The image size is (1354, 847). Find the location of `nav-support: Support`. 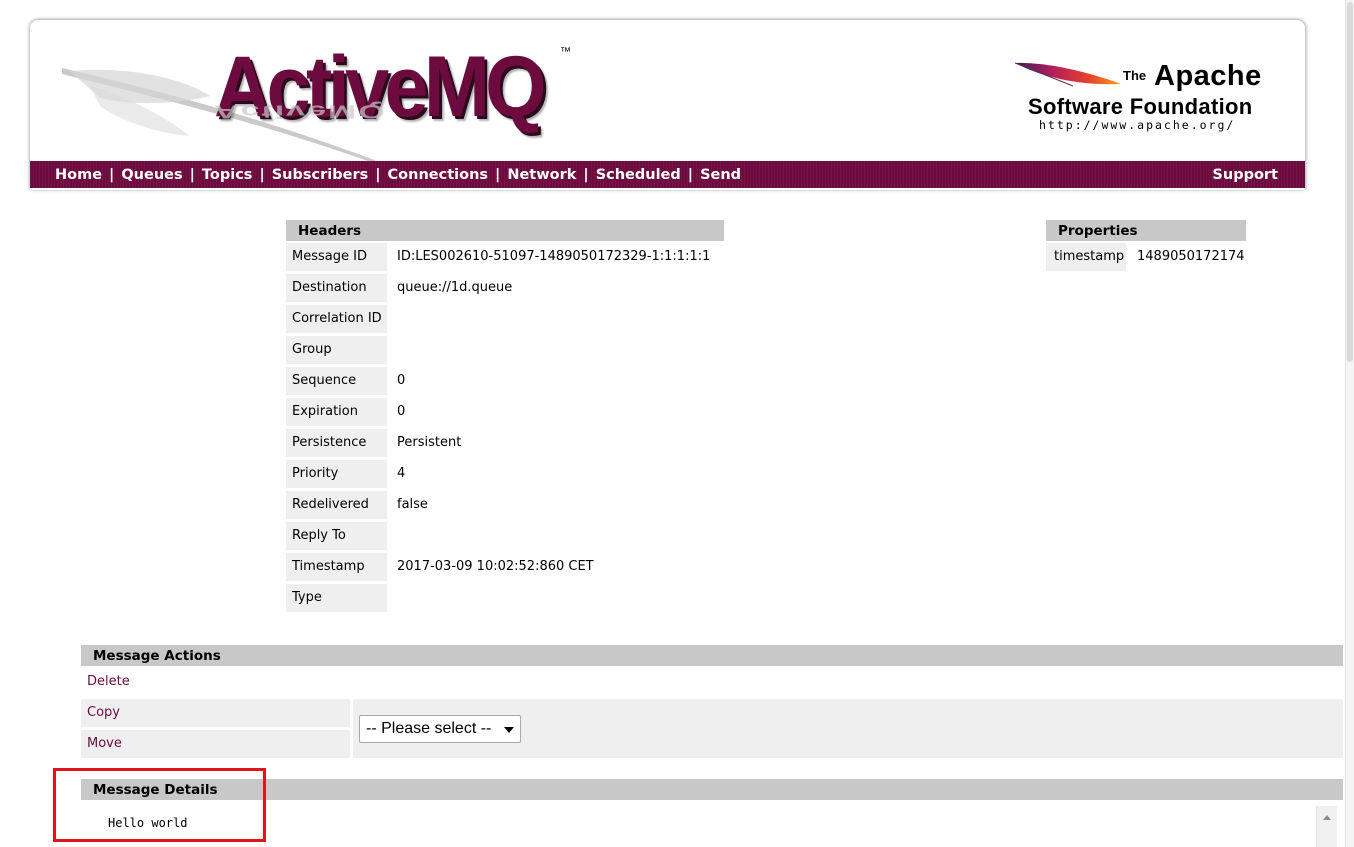

nav-support: Support is located at coordinates (1245, 175).